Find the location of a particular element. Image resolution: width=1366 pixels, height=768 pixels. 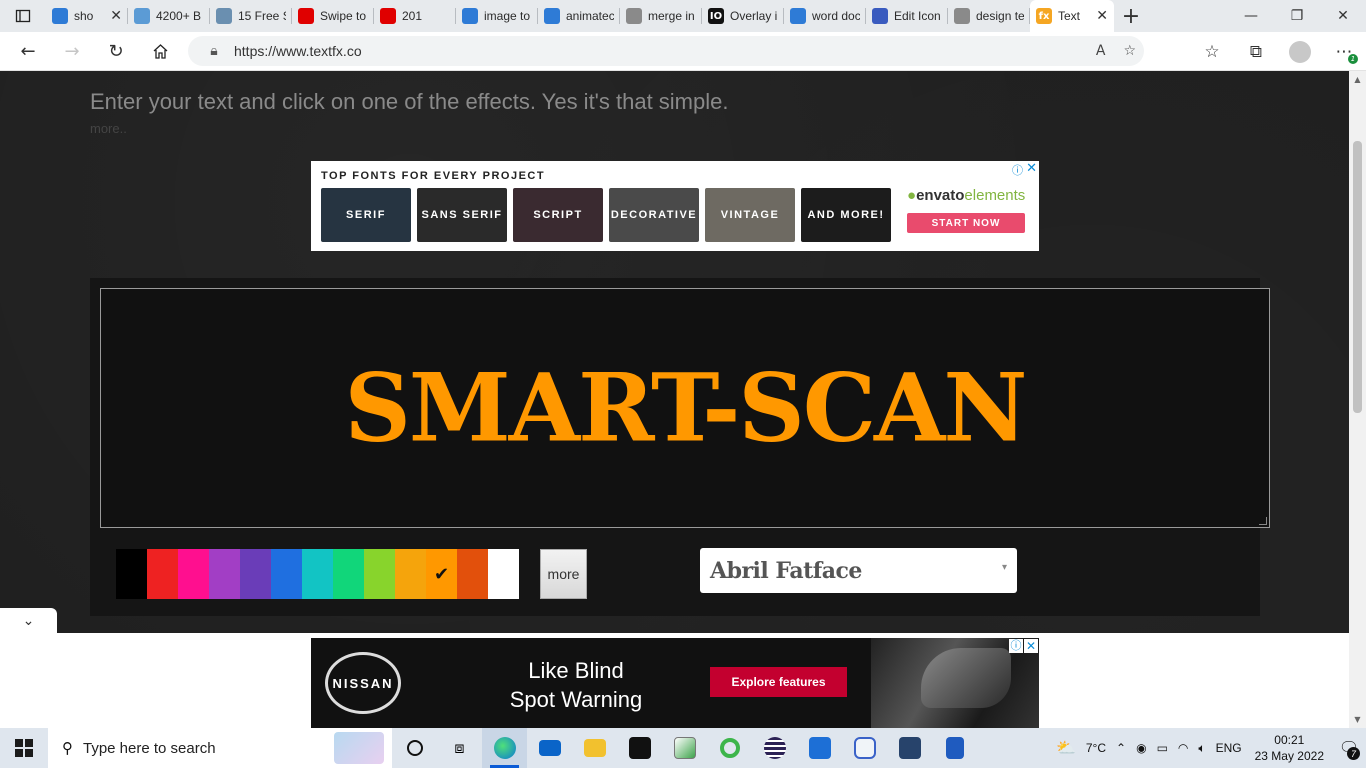

font-category-tile: VINTAGE is located at coordinates (750, 215).